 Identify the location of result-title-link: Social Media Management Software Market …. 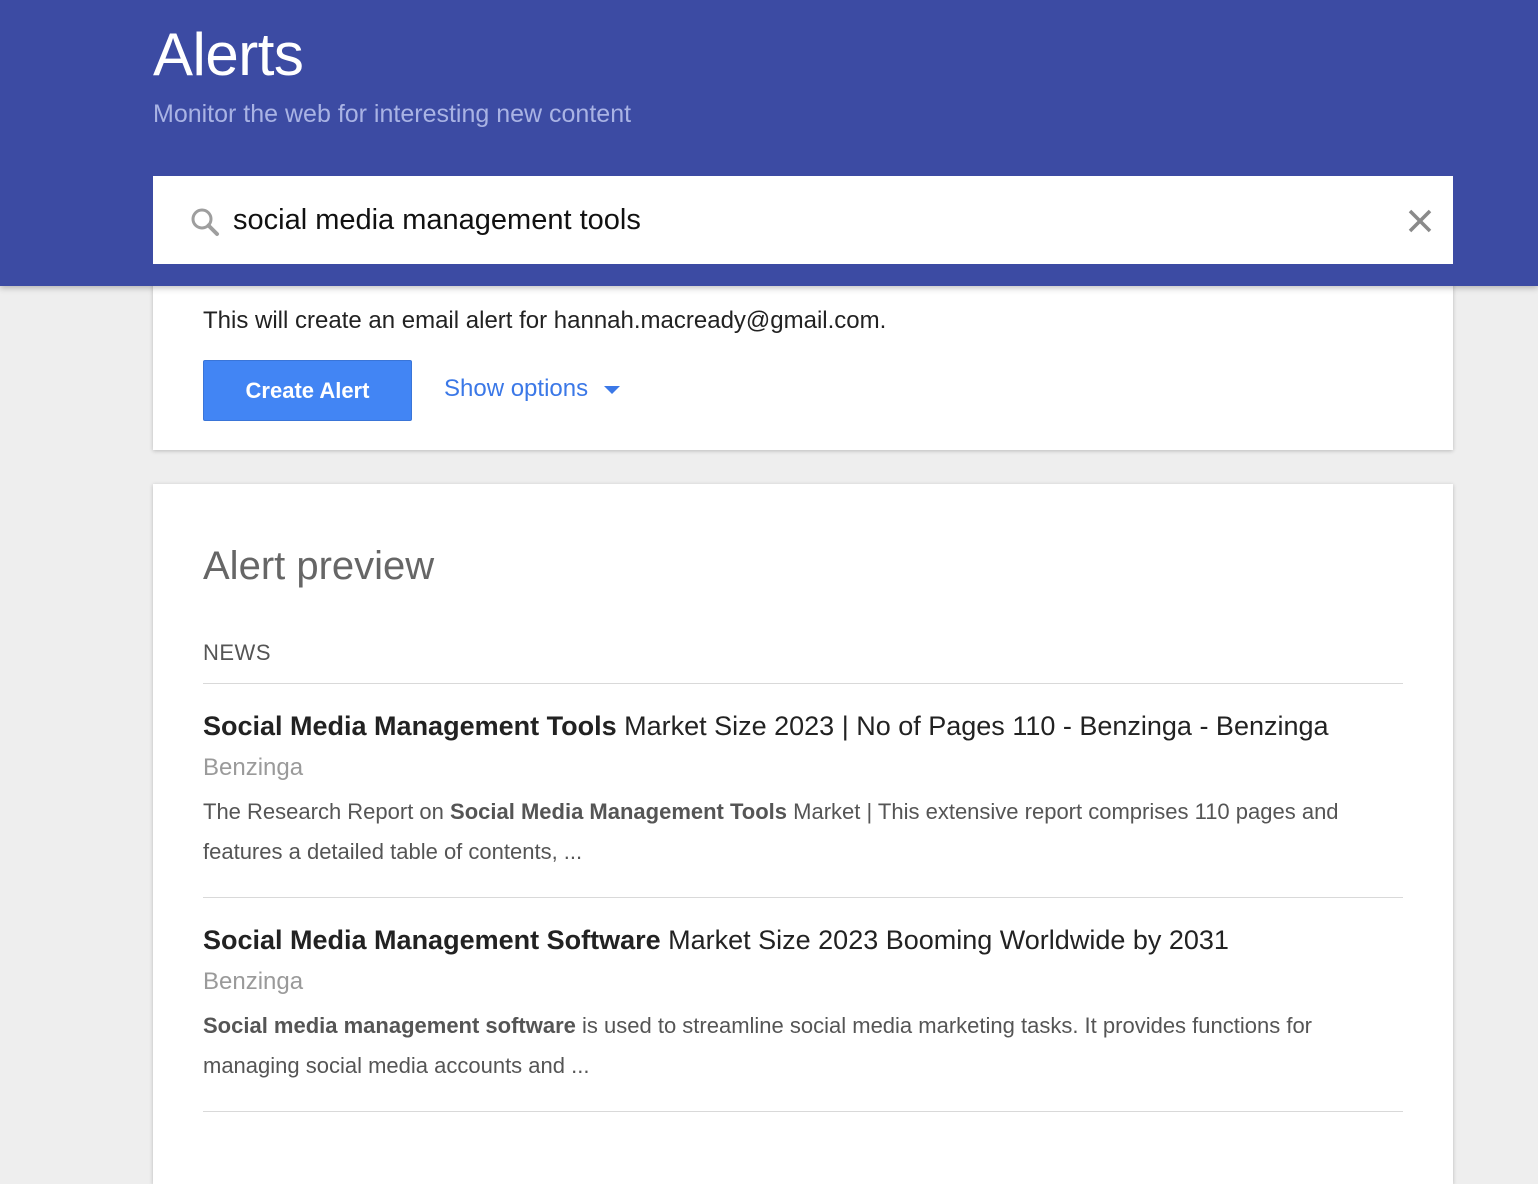
(805, 940).